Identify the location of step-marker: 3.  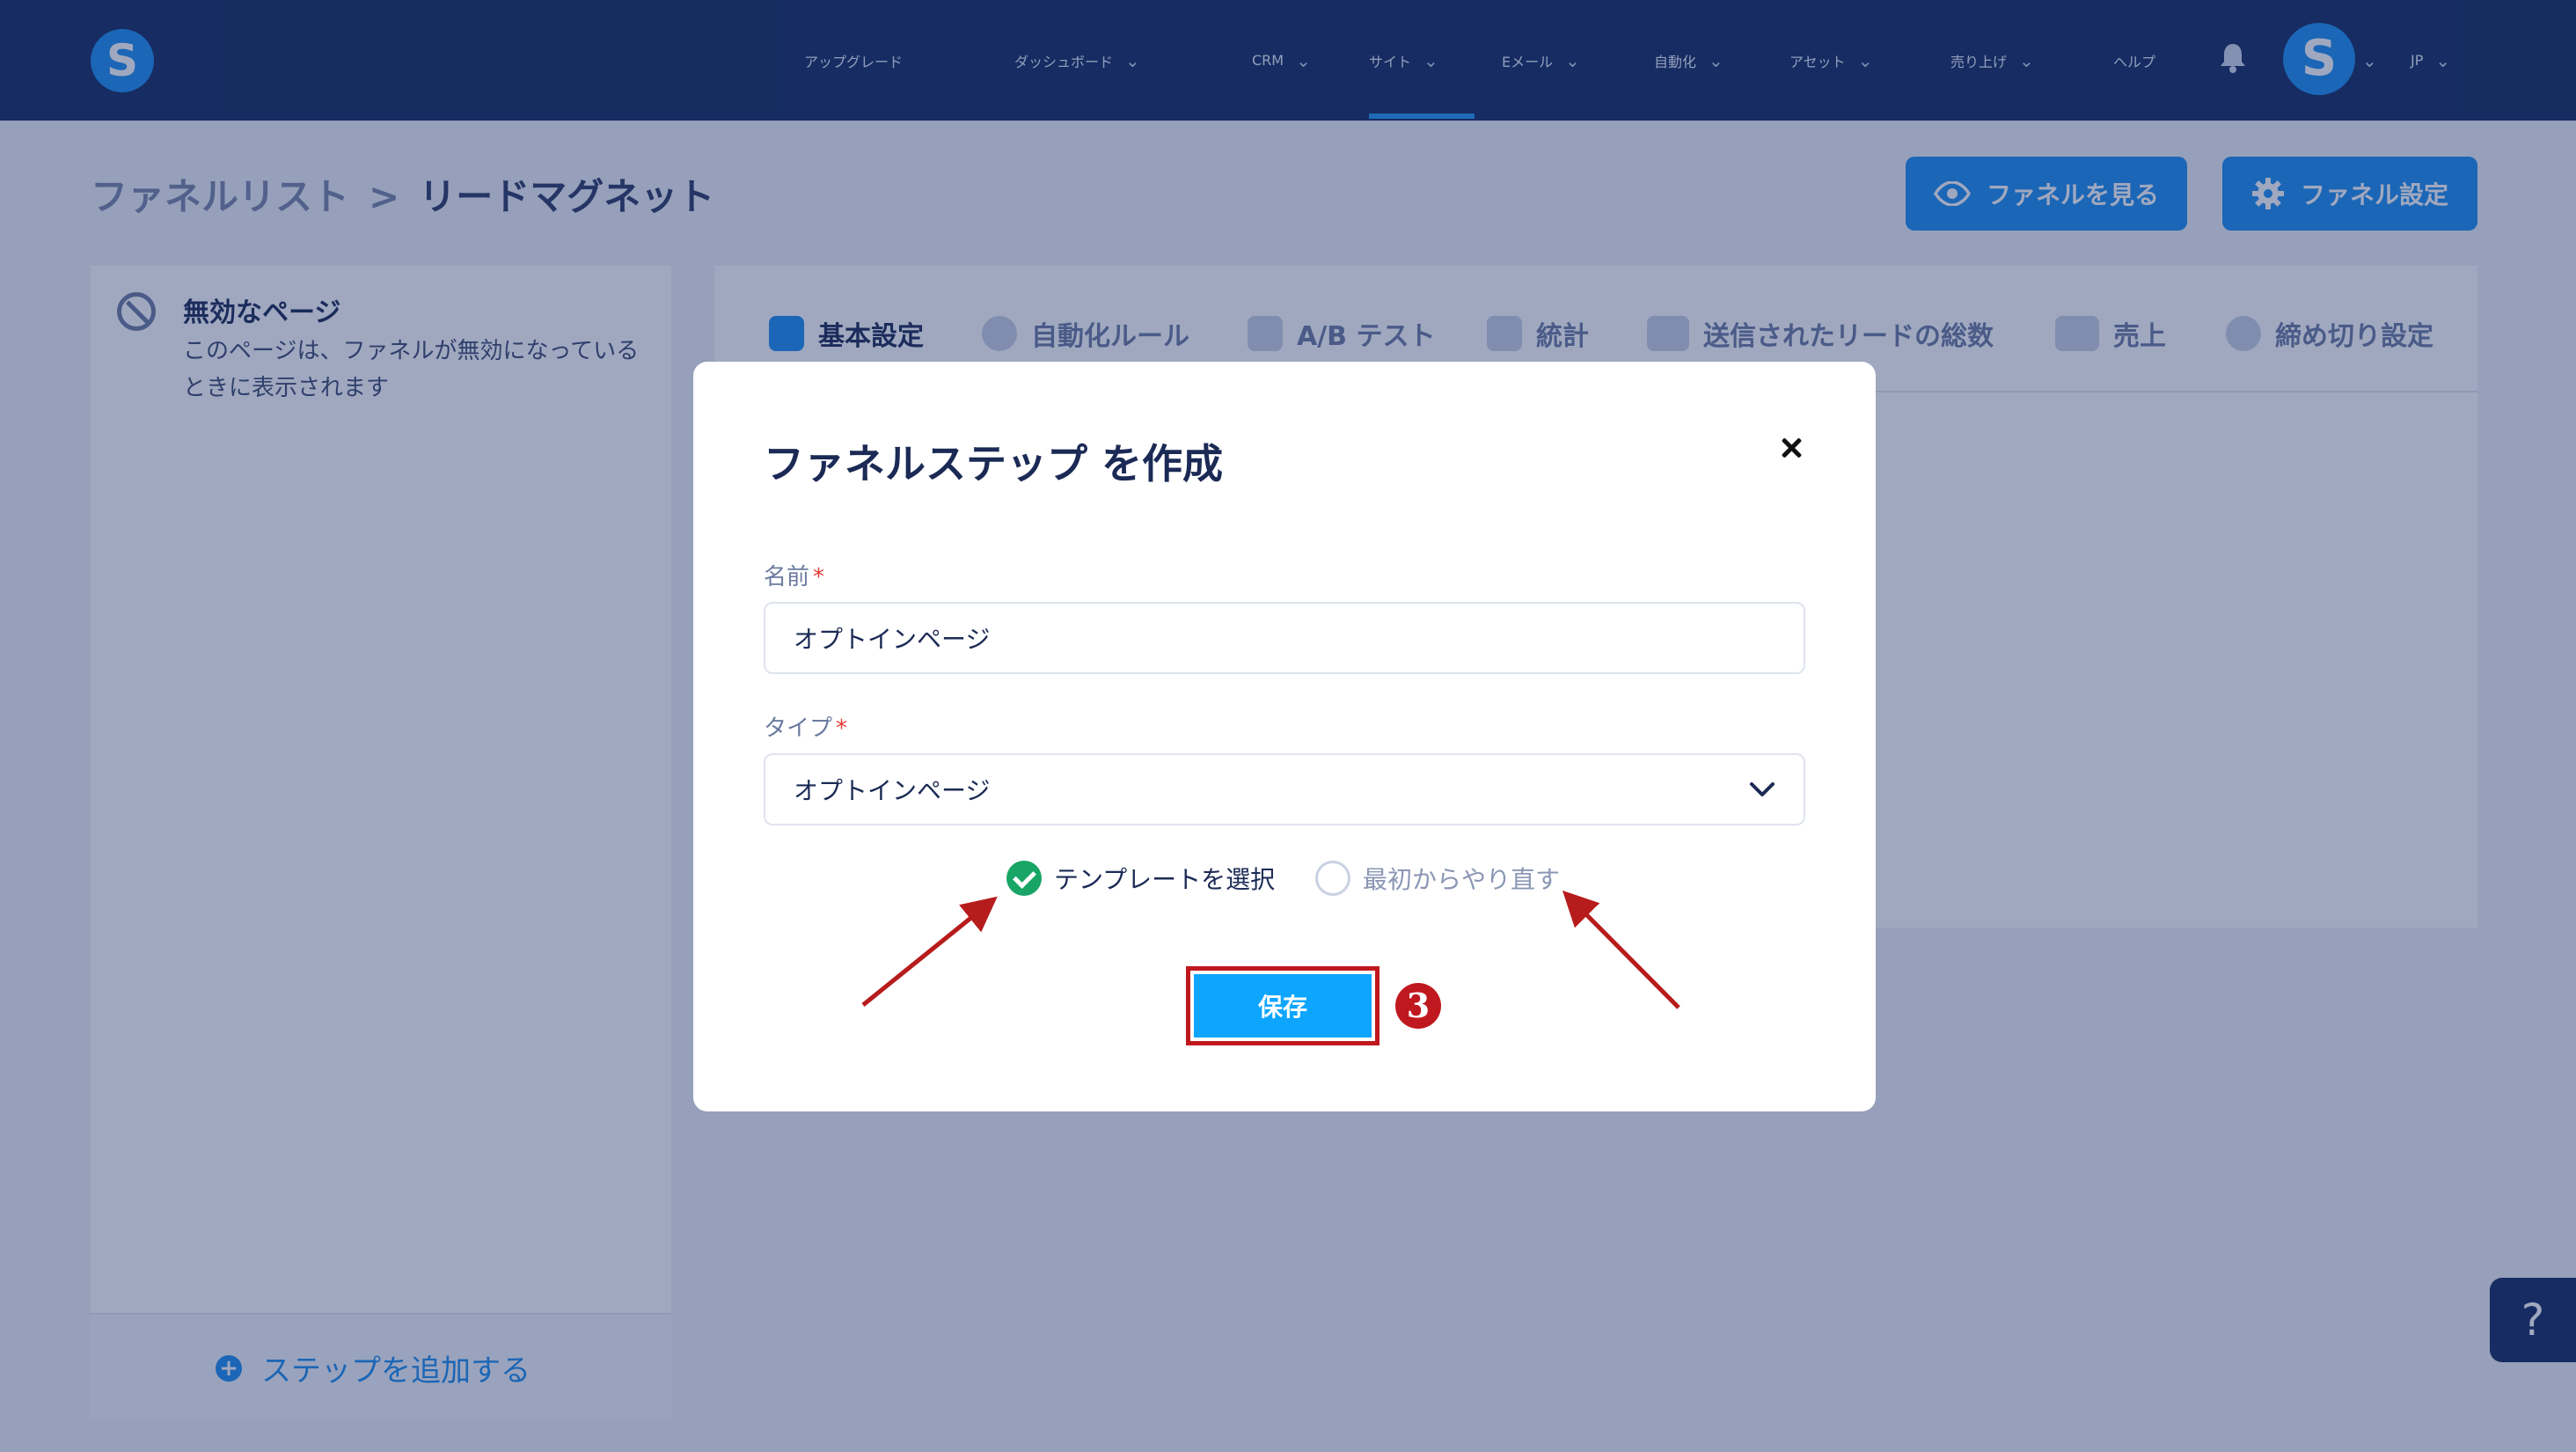
(1418, 1006).